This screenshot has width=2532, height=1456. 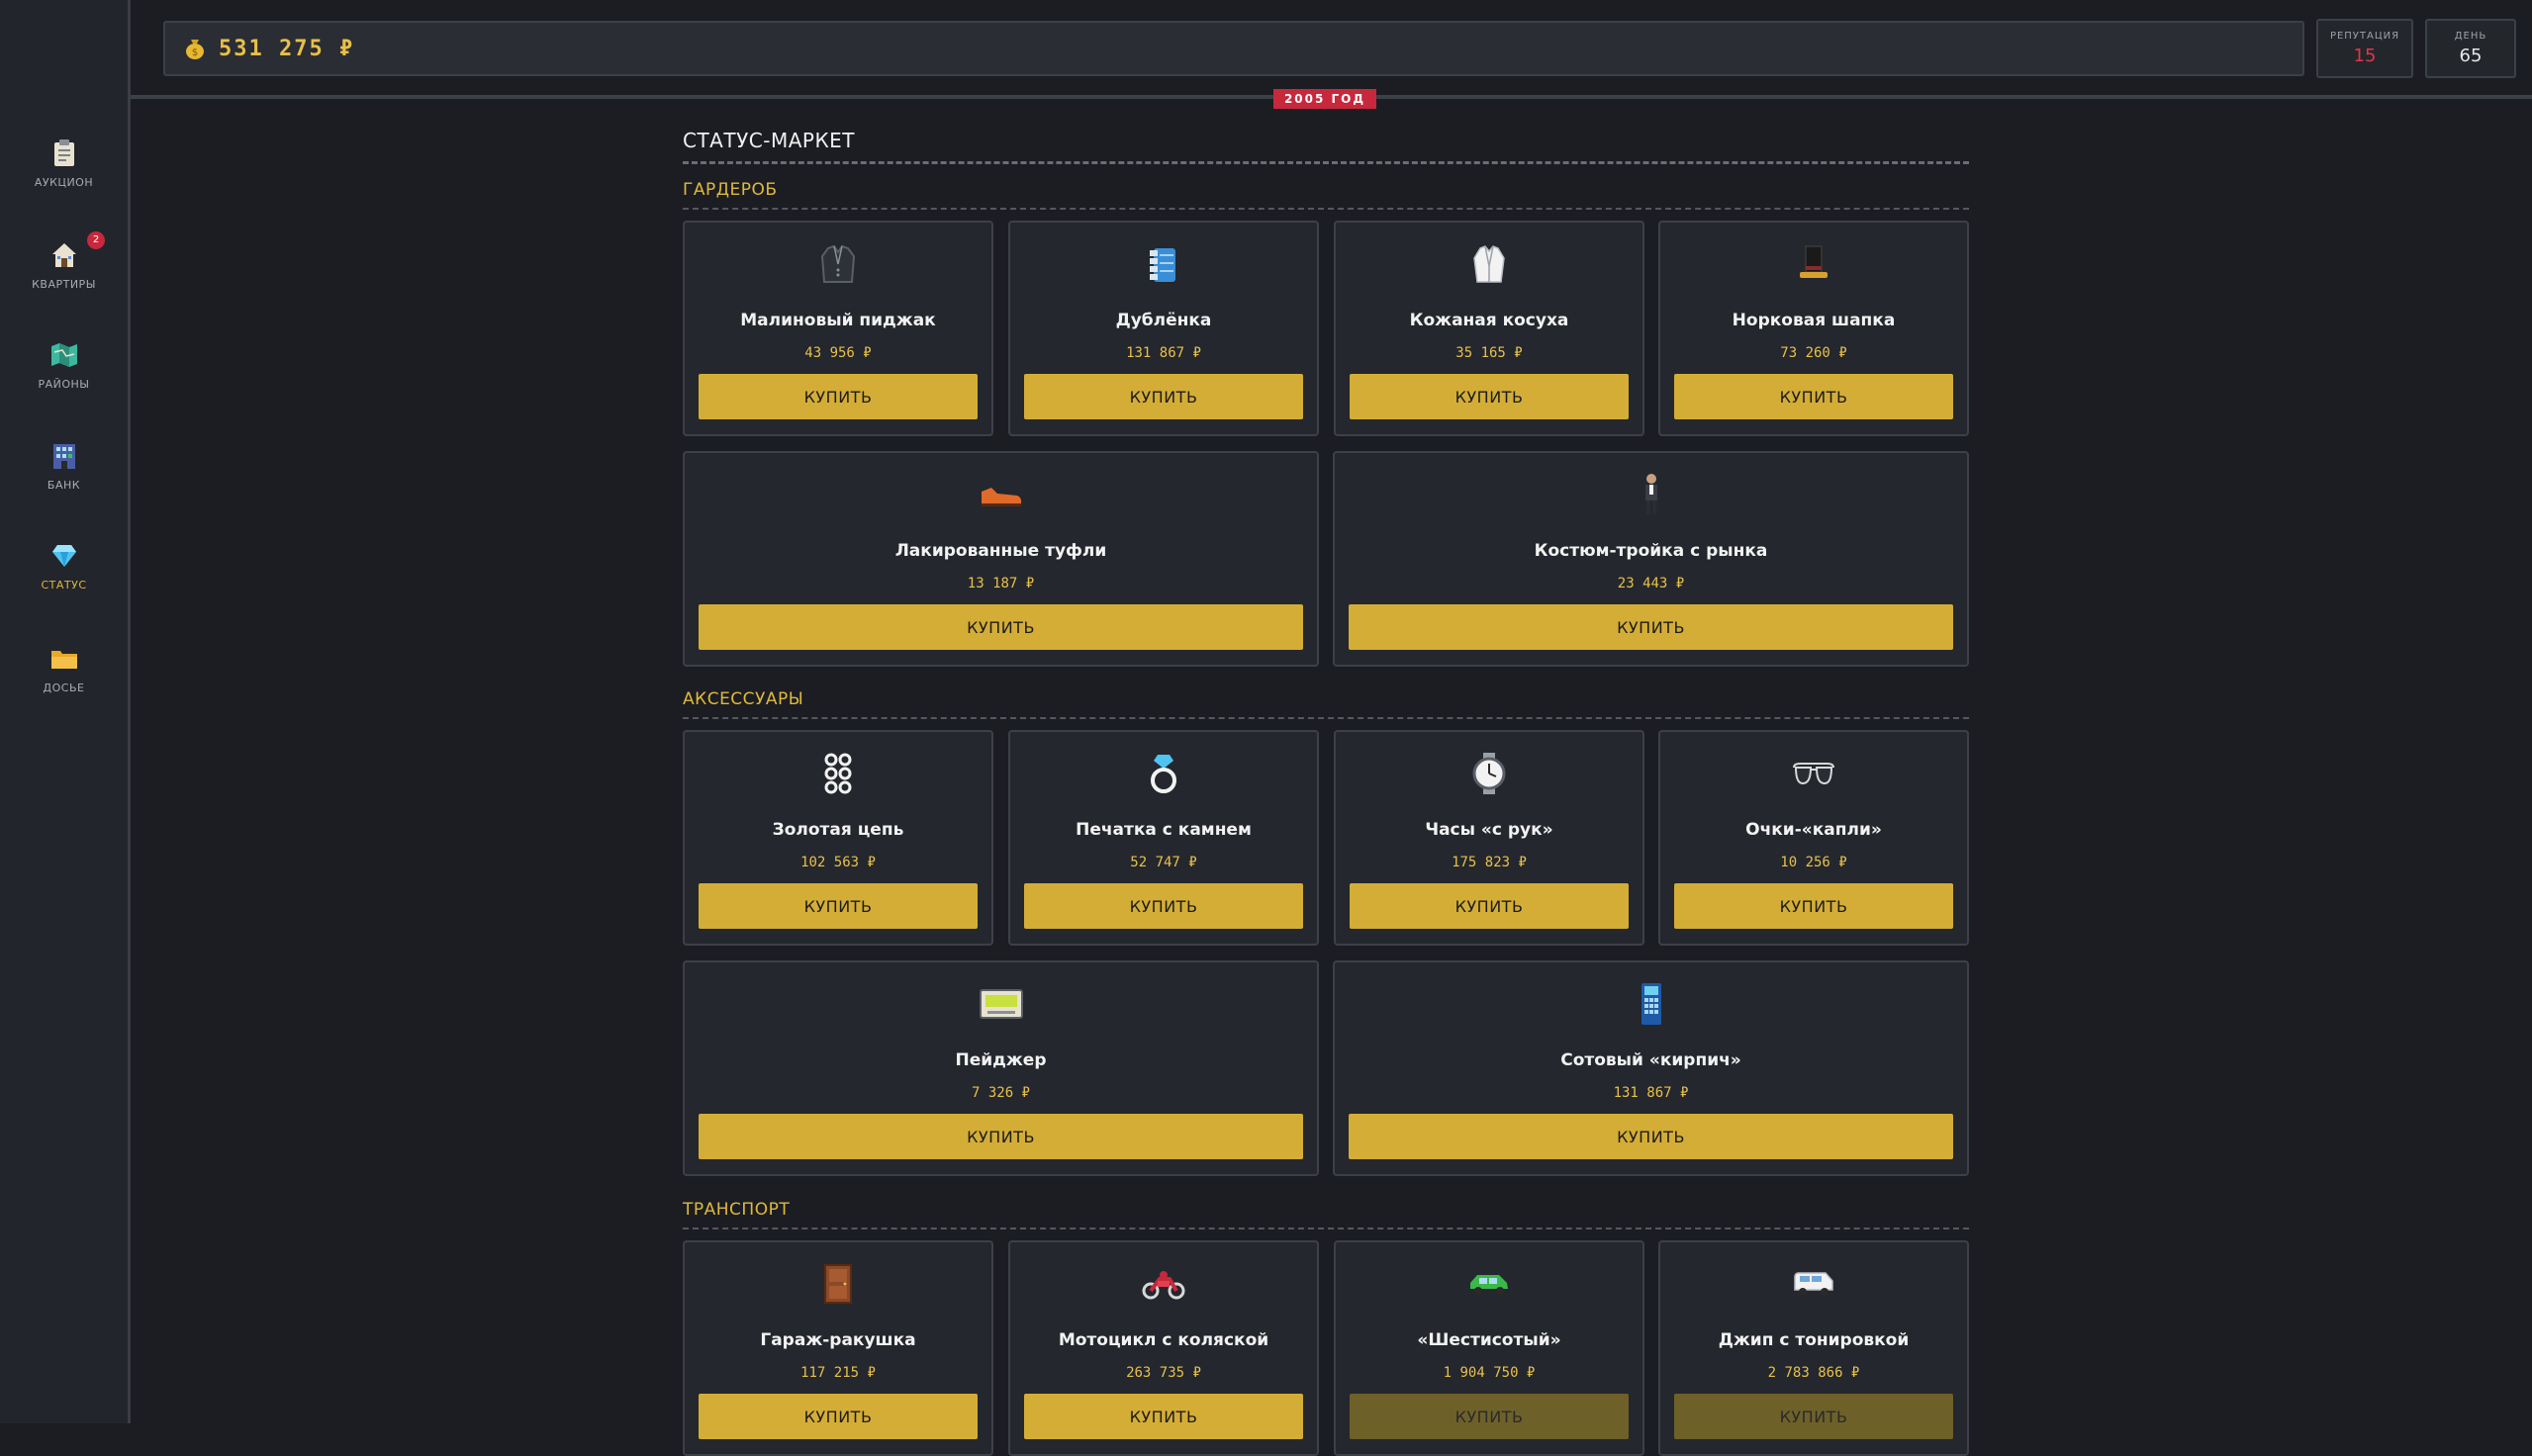 What do you see at coordinates (838, 320) in the screenshot?
I see `item-name: Малиновый пиджак` at bounding box center [838, 320].